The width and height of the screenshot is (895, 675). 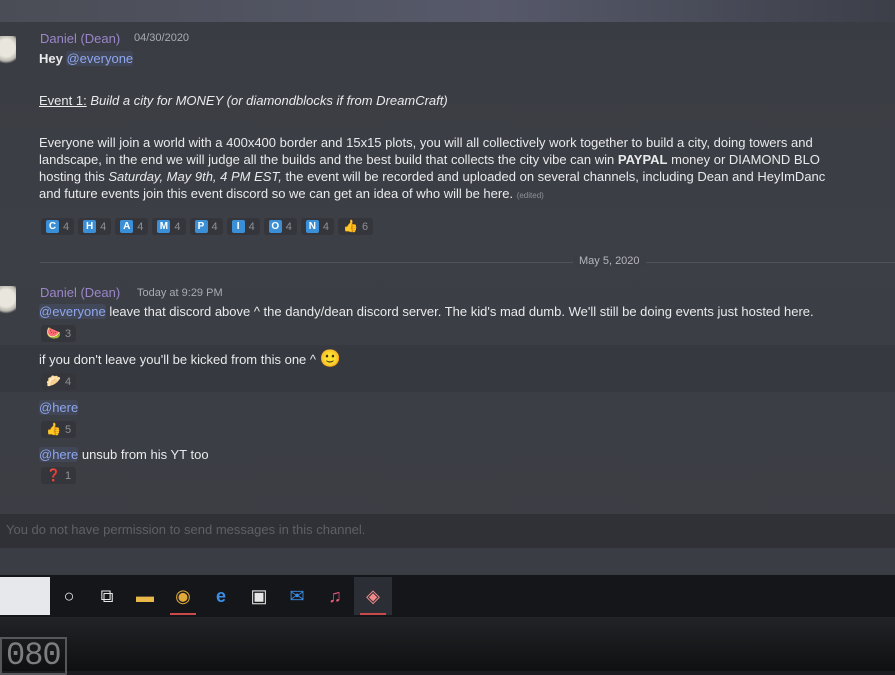 I want to click on edited-tag: (edited), so click(x=530, y=195).